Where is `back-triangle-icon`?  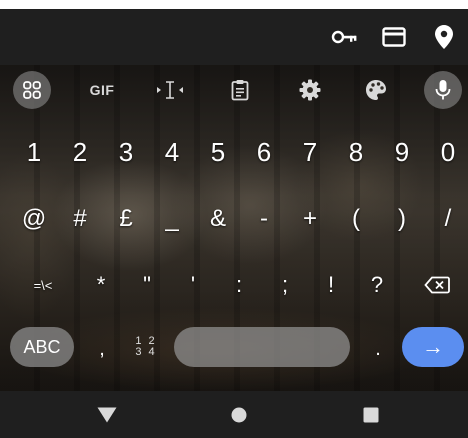
back-triangle-icon is located at coordinates (107, 414).